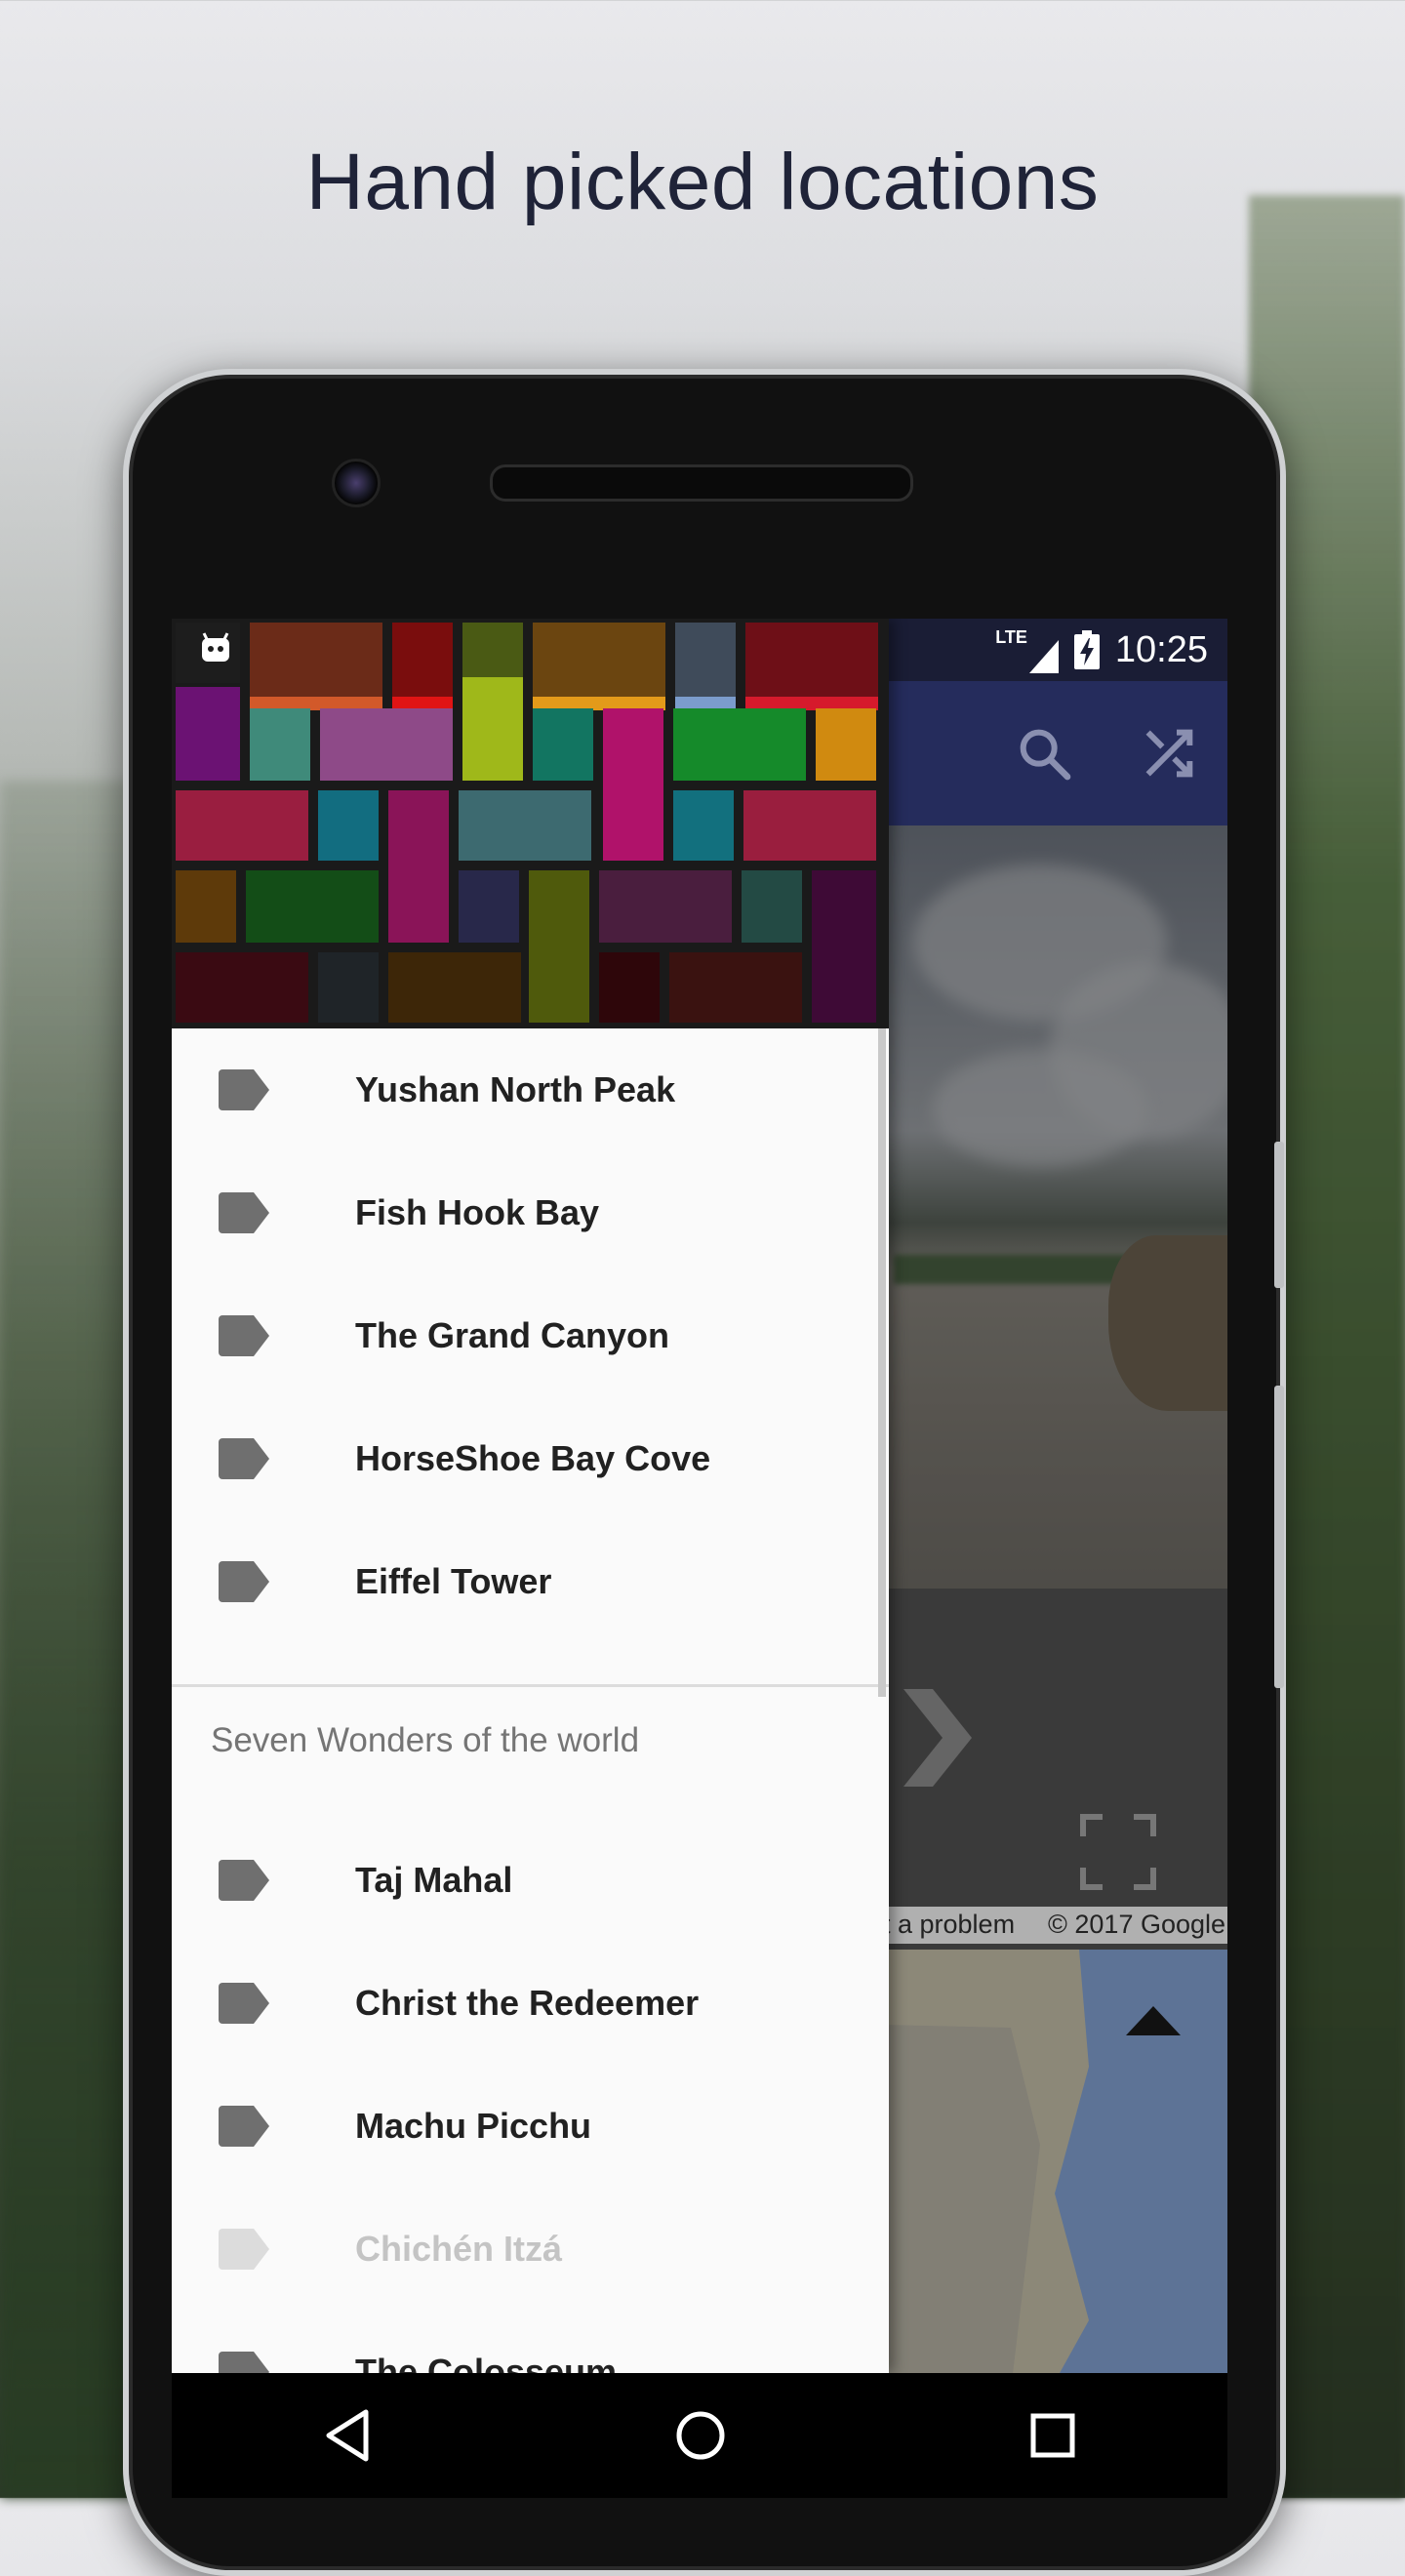 This screenshot has width=1405, height=2576. What do you see at coordinates (1101, 650) in the screenshot?
I see `status-indicators: LTE 10:25` at bounding box center [1101, 650].